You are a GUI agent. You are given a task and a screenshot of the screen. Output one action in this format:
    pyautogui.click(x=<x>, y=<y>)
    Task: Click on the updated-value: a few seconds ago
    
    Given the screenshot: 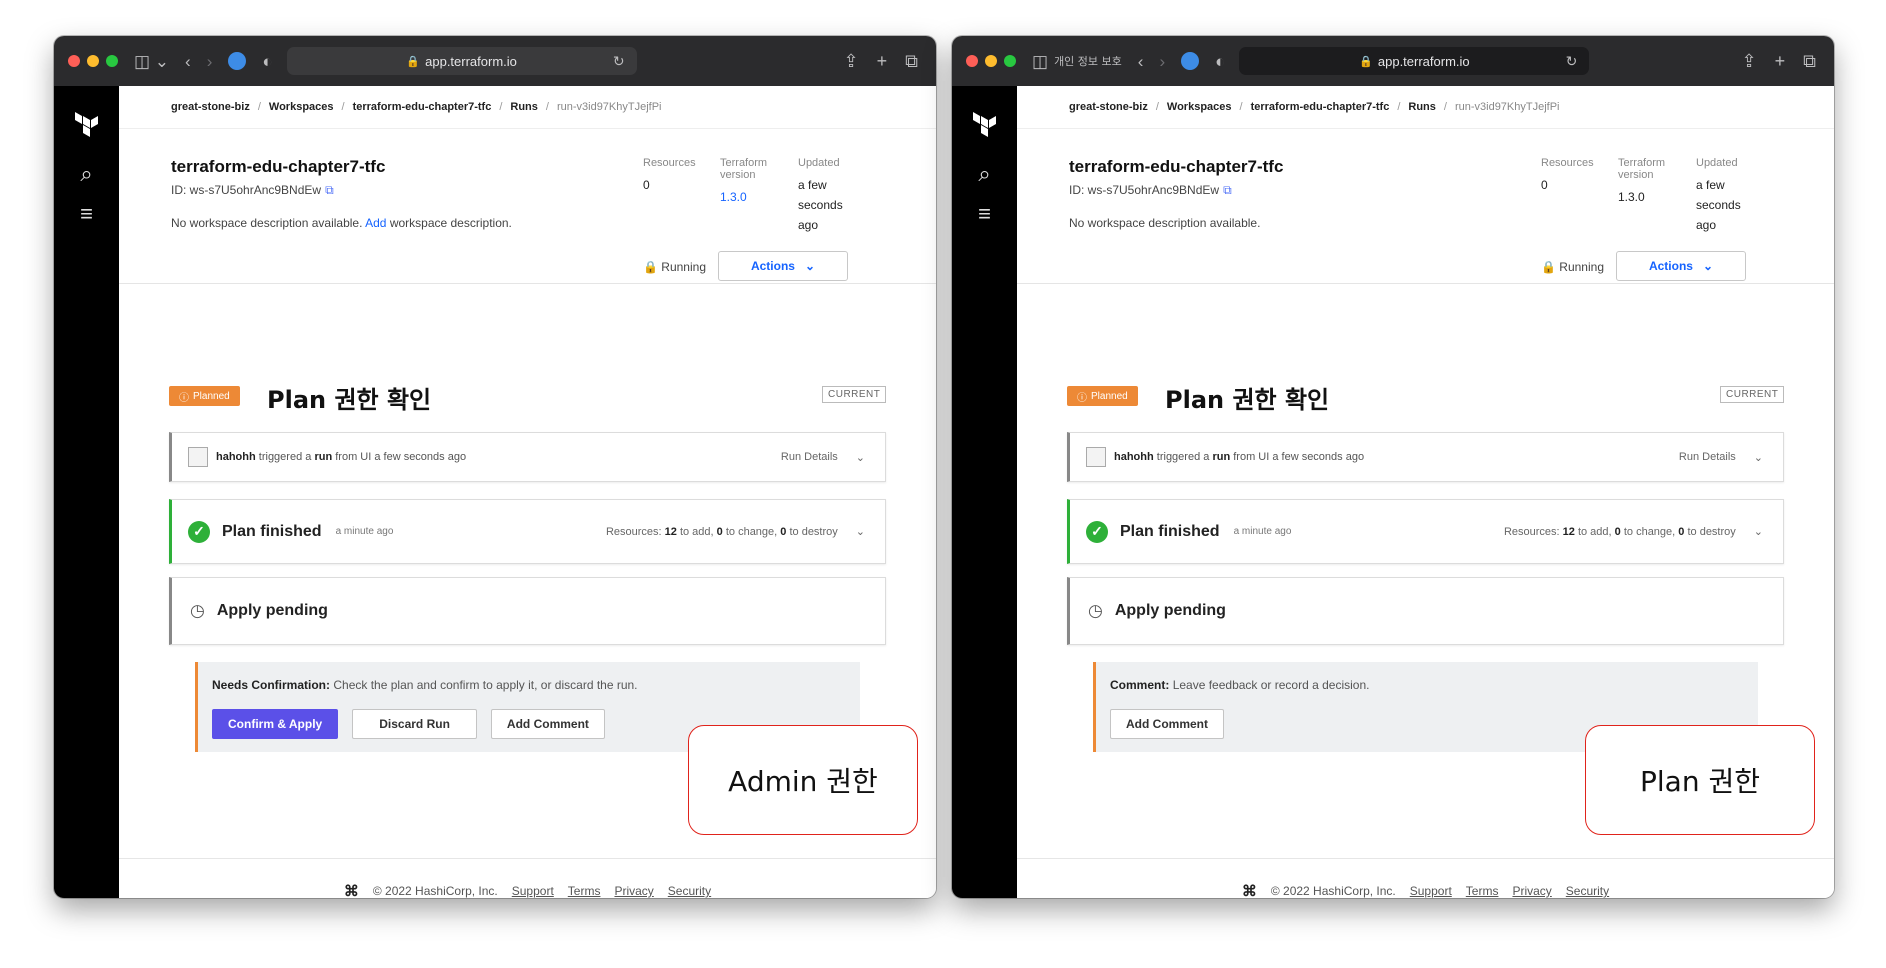 What is the action you would take?
    pyautogui.click(x=820, y=205)
    